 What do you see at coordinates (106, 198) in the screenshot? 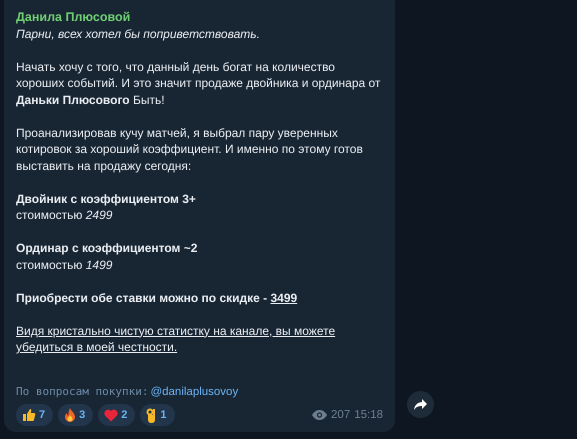
I see `message-text: Двойник с коэффициентом 3+` at bounding box center [106, 198].